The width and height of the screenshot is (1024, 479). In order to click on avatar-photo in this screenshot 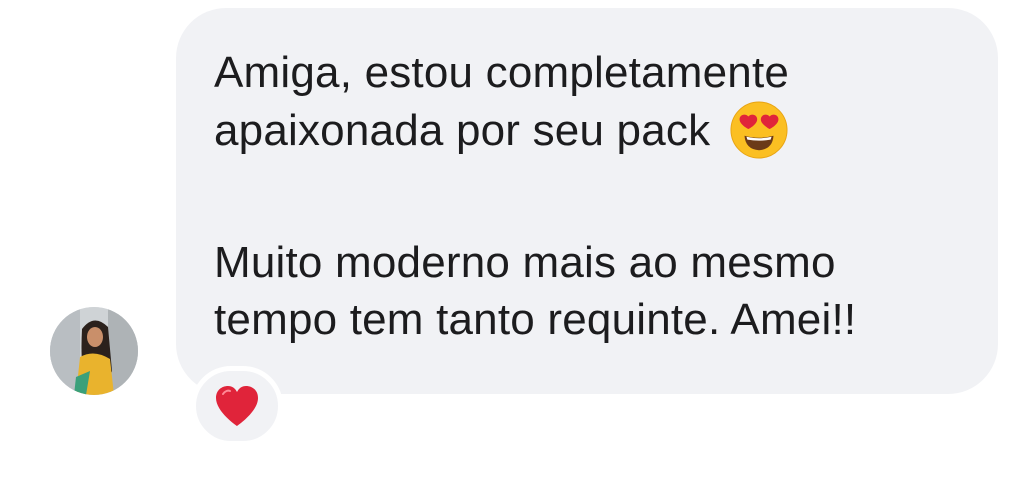, I will do `click(94, 351)`.